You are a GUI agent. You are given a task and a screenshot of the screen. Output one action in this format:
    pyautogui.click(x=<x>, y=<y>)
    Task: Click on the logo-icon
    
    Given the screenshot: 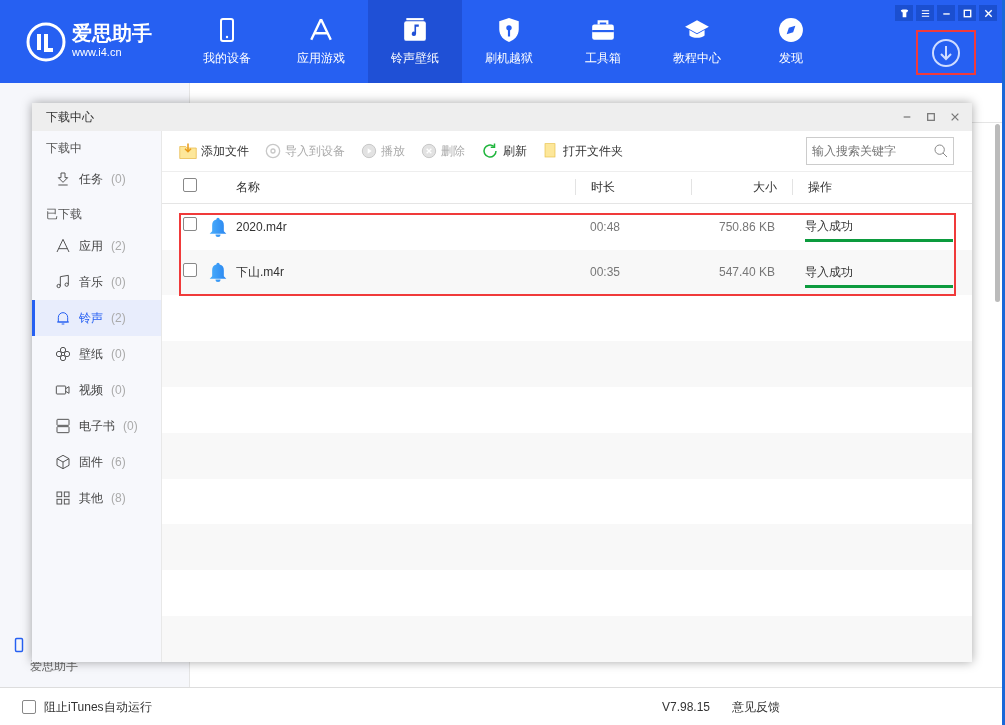 What is the action you would take?
    pyautogui.click(x=46, y=41)
    